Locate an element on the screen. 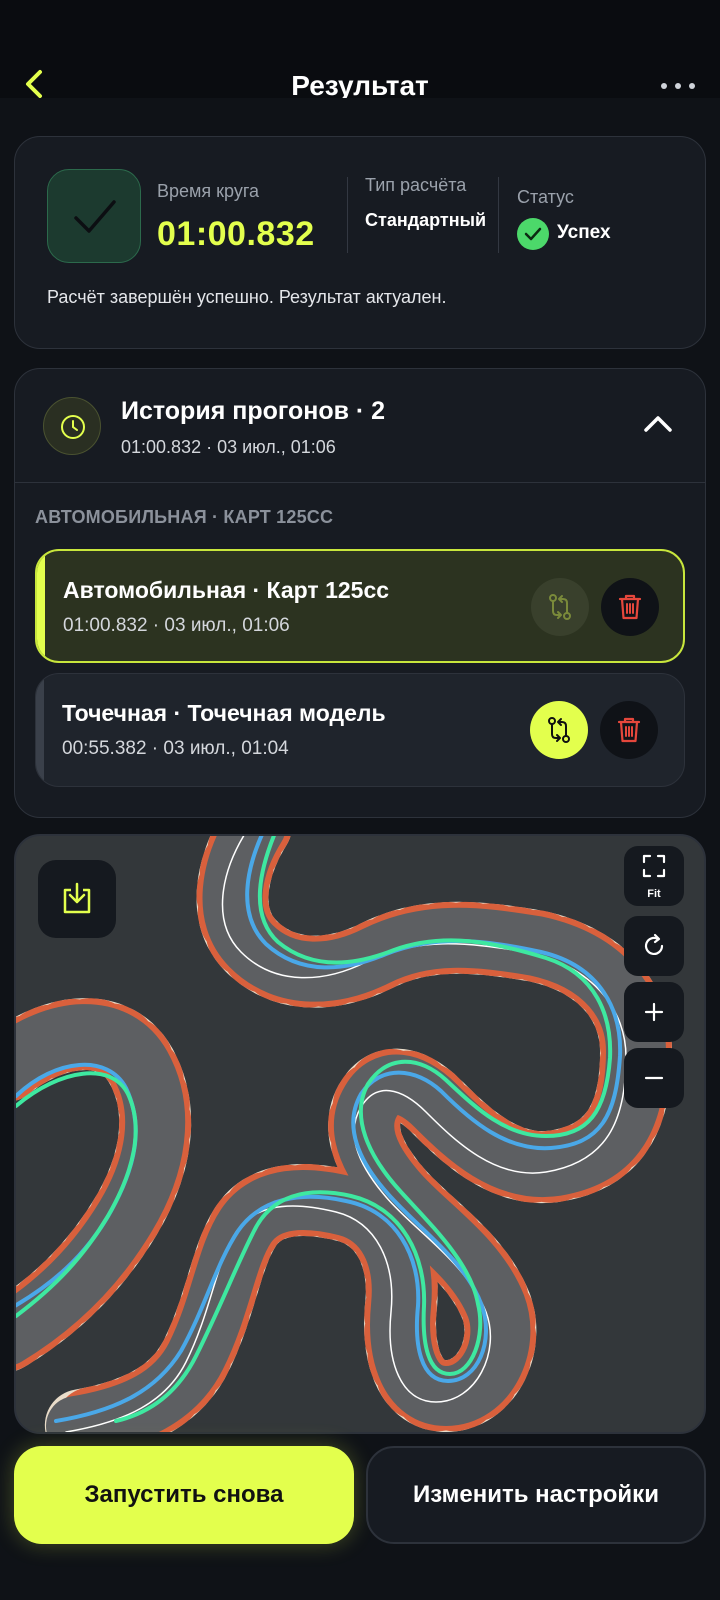 Image resolution: width=720 pixels, height=1600 pixels. zoom-out-button is located at coordinates (654, 1078).